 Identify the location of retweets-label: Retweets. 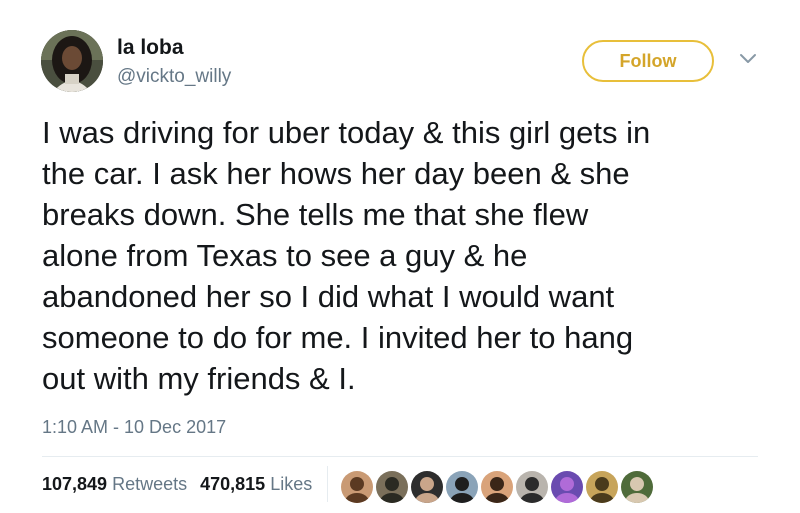
(150, 484).